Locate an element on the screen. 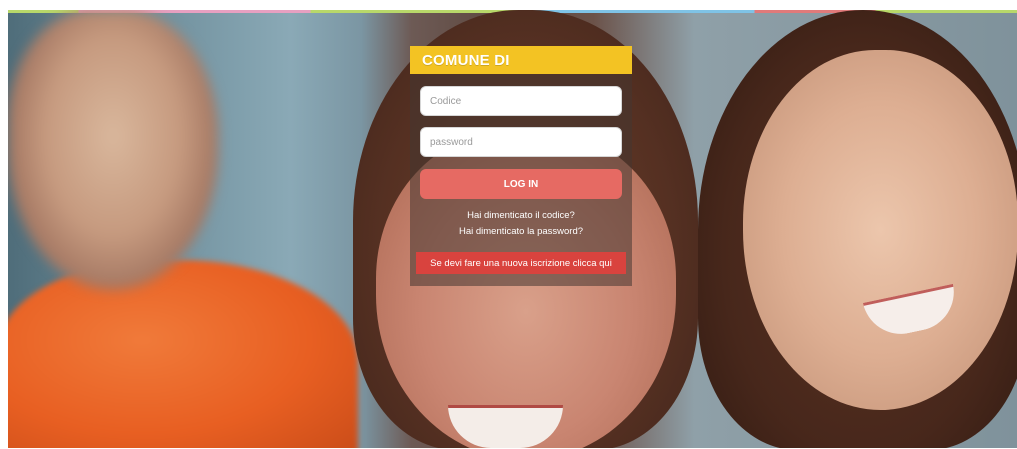 The image size is (1017, 449). forgot-password-link: Hai dimenticato la password? is located at coordinates (521, 231).